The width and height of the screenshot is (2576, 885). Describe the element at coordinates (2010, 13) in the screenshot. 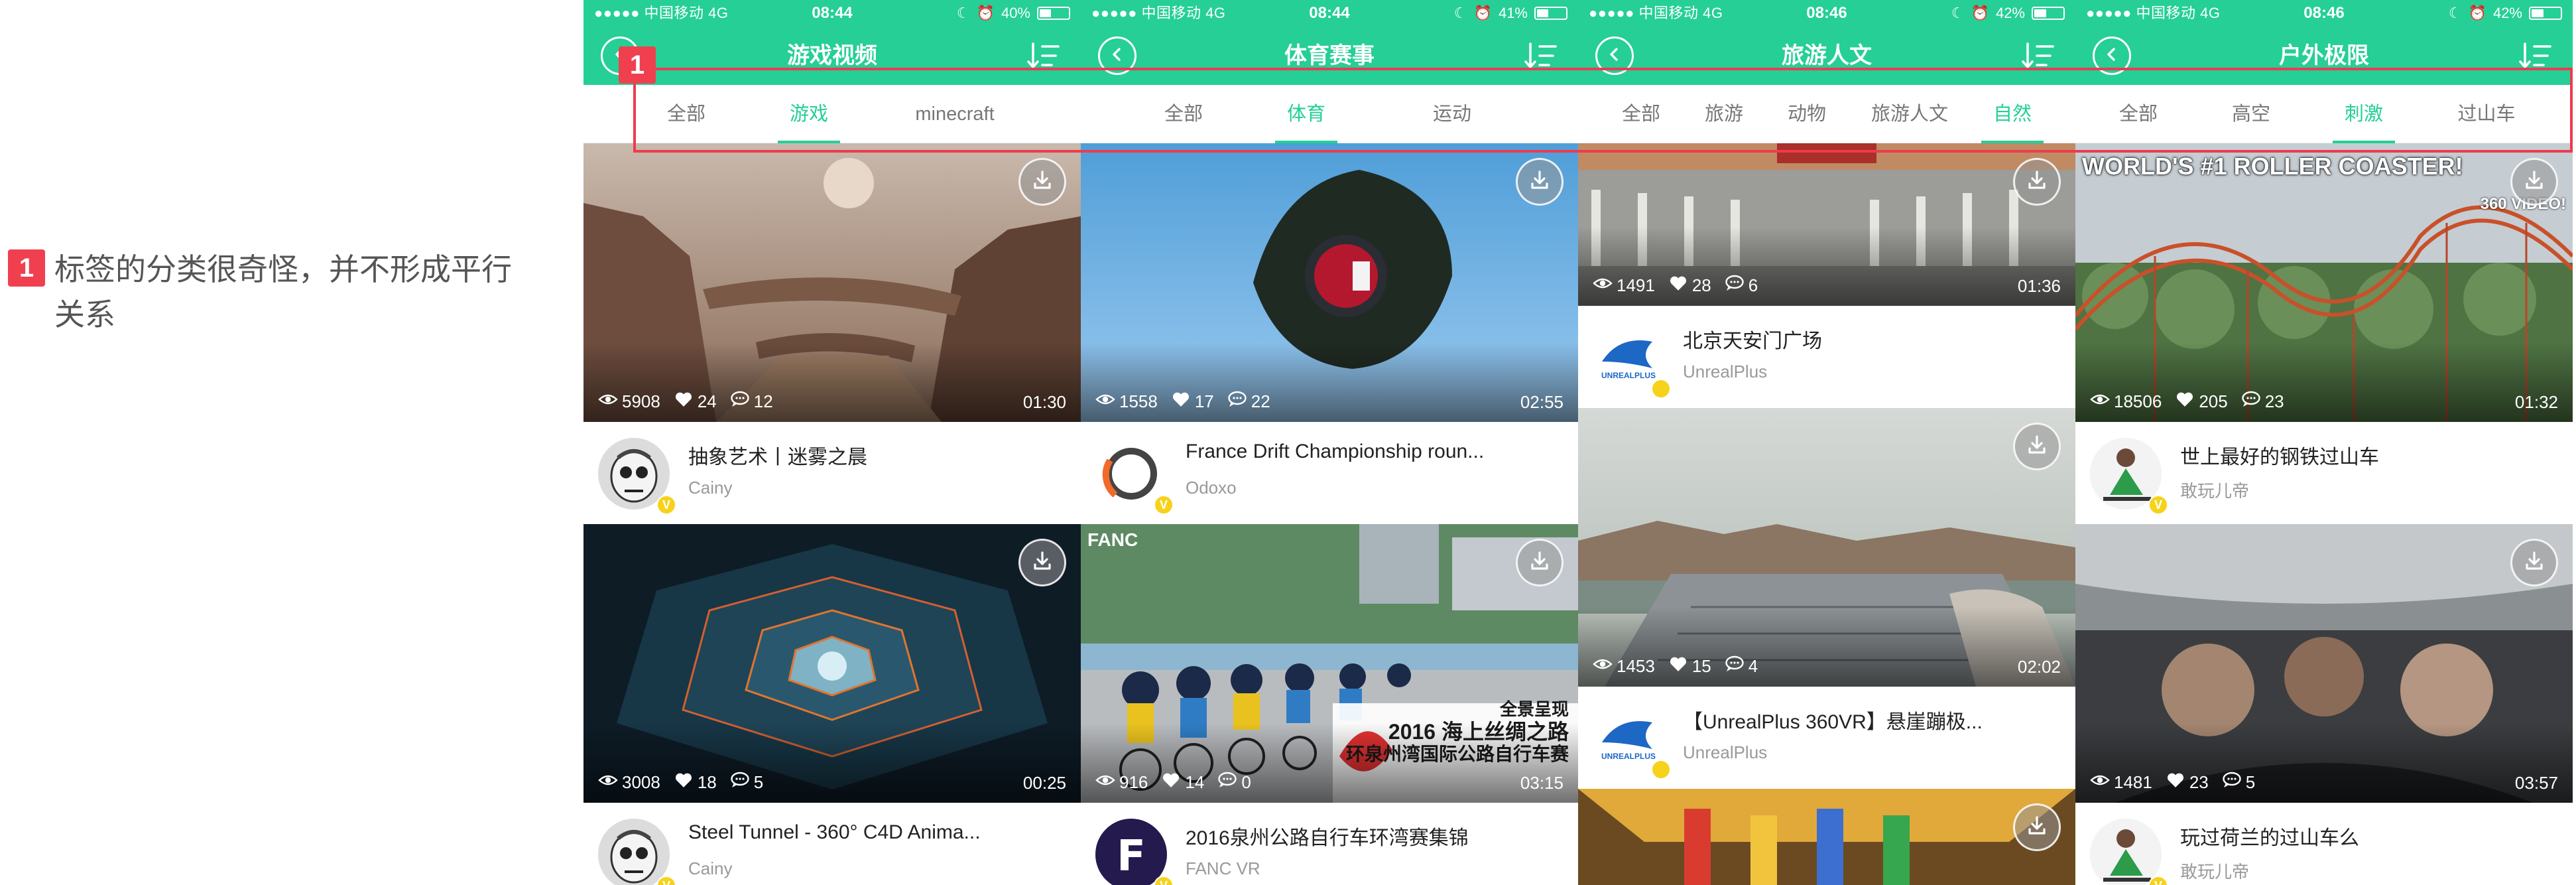

I see `battery-percent: 42%` at that location.